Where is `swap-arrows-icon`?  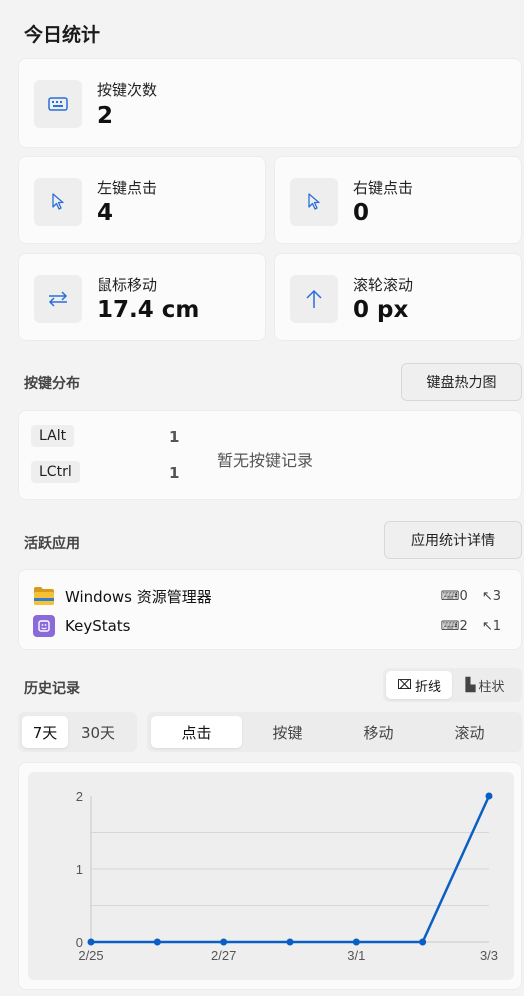 swap-arrows-icon is located at coordinates (58, 299).